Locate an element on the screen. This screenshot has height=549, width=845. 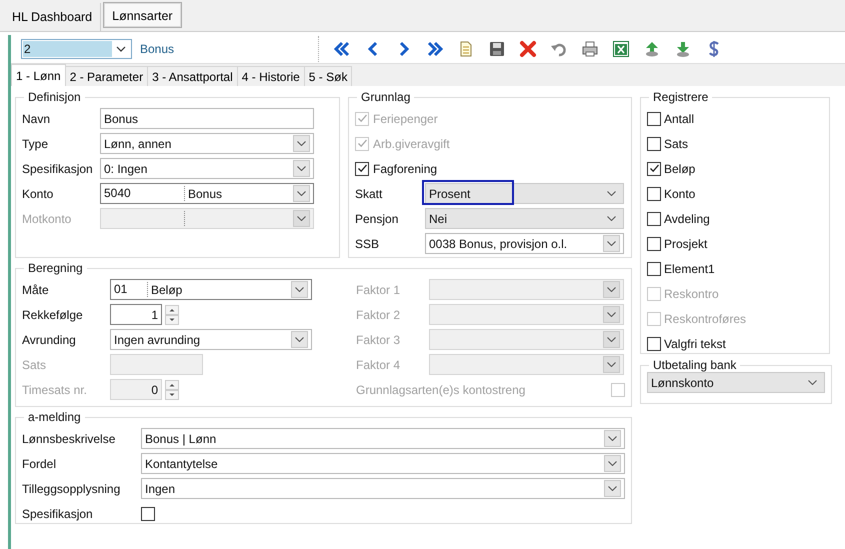
field-label: Navn is located at coordinates (37, 119).